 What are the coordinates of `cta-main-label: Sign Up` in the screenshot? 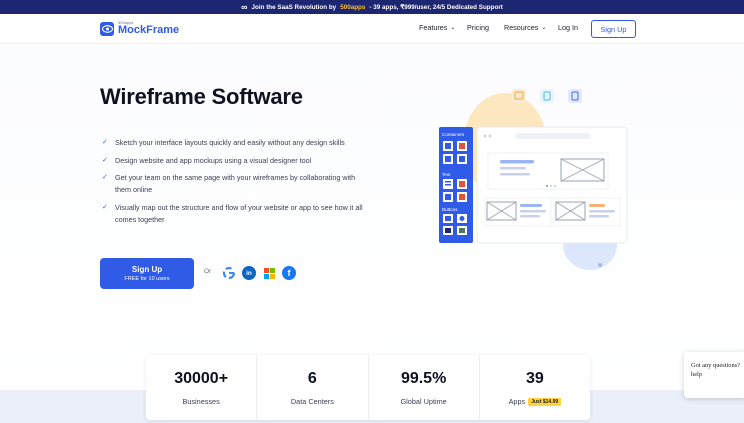 It's located at (147, 269).